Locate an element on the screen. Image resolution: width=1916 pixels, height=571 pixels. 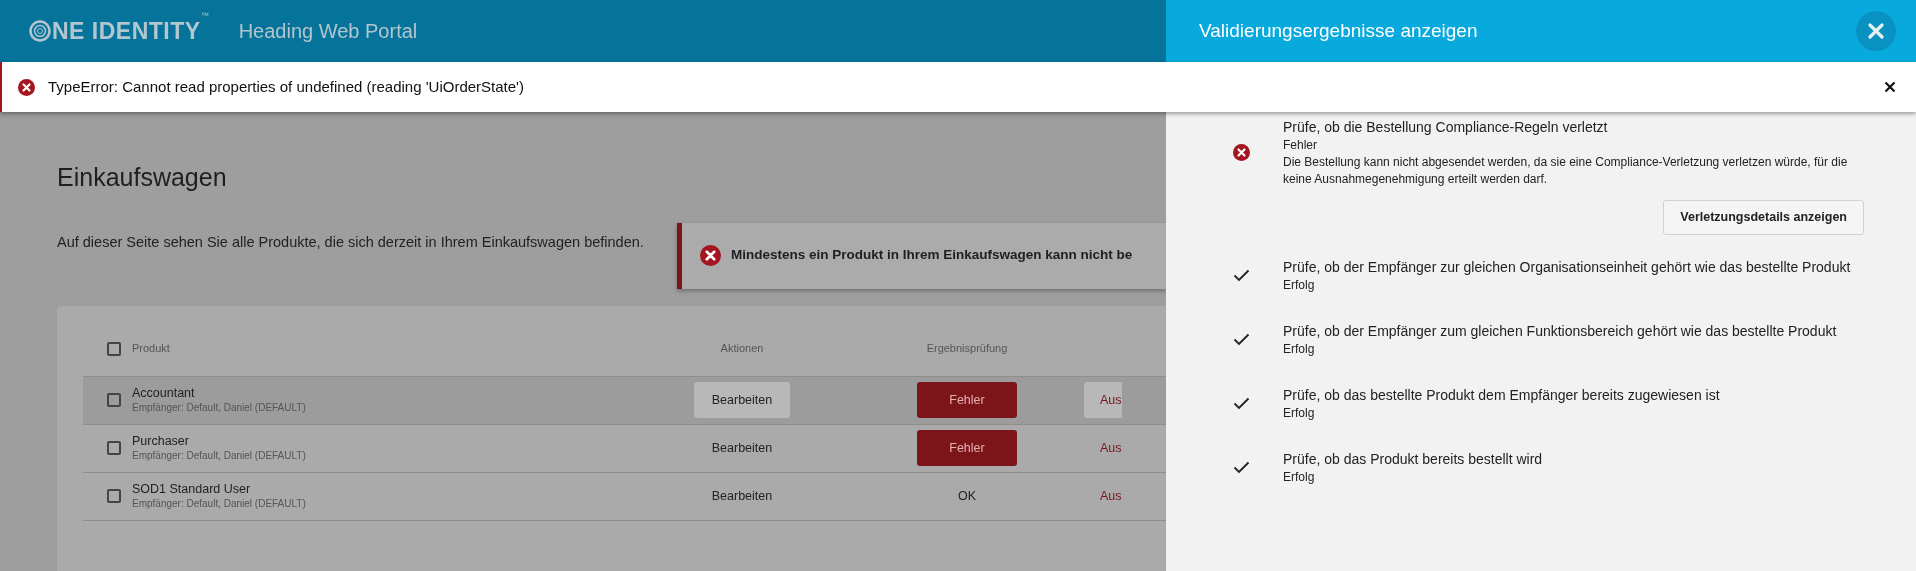
table-row: Purchaser Empfänger: Default, Daniel (DEFAULT) Bearbeiten Fehler Aus is located at coordinates (624, 448).